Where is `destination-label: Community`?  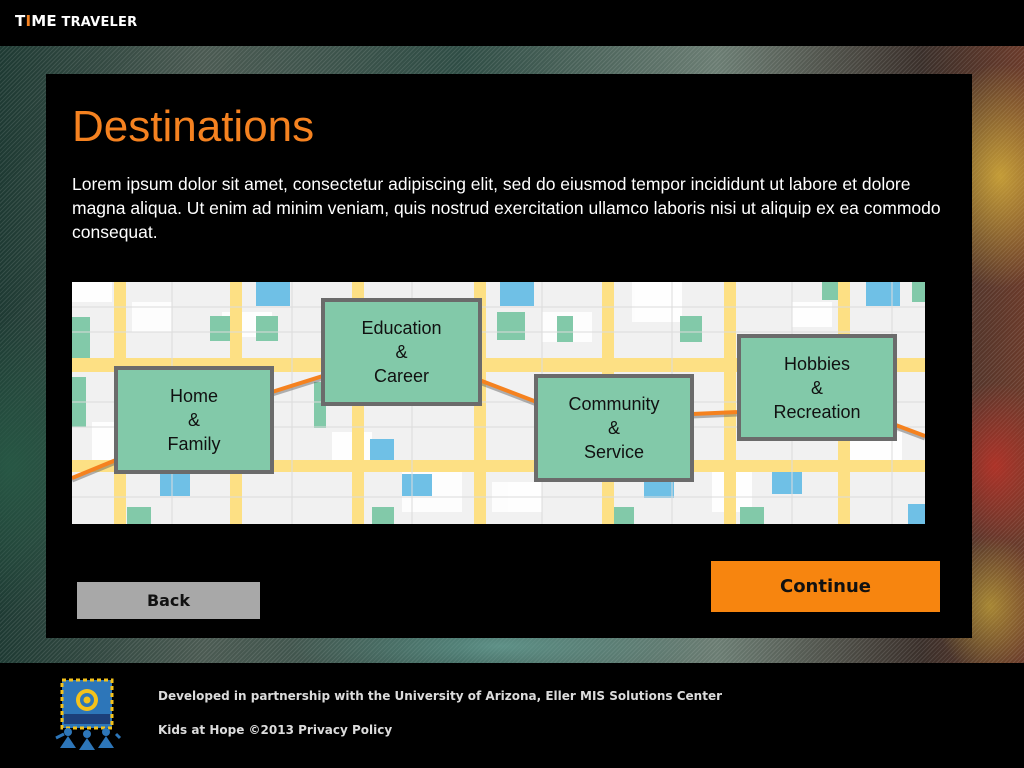 destination-label: Community is located at coordinates (614, 404).